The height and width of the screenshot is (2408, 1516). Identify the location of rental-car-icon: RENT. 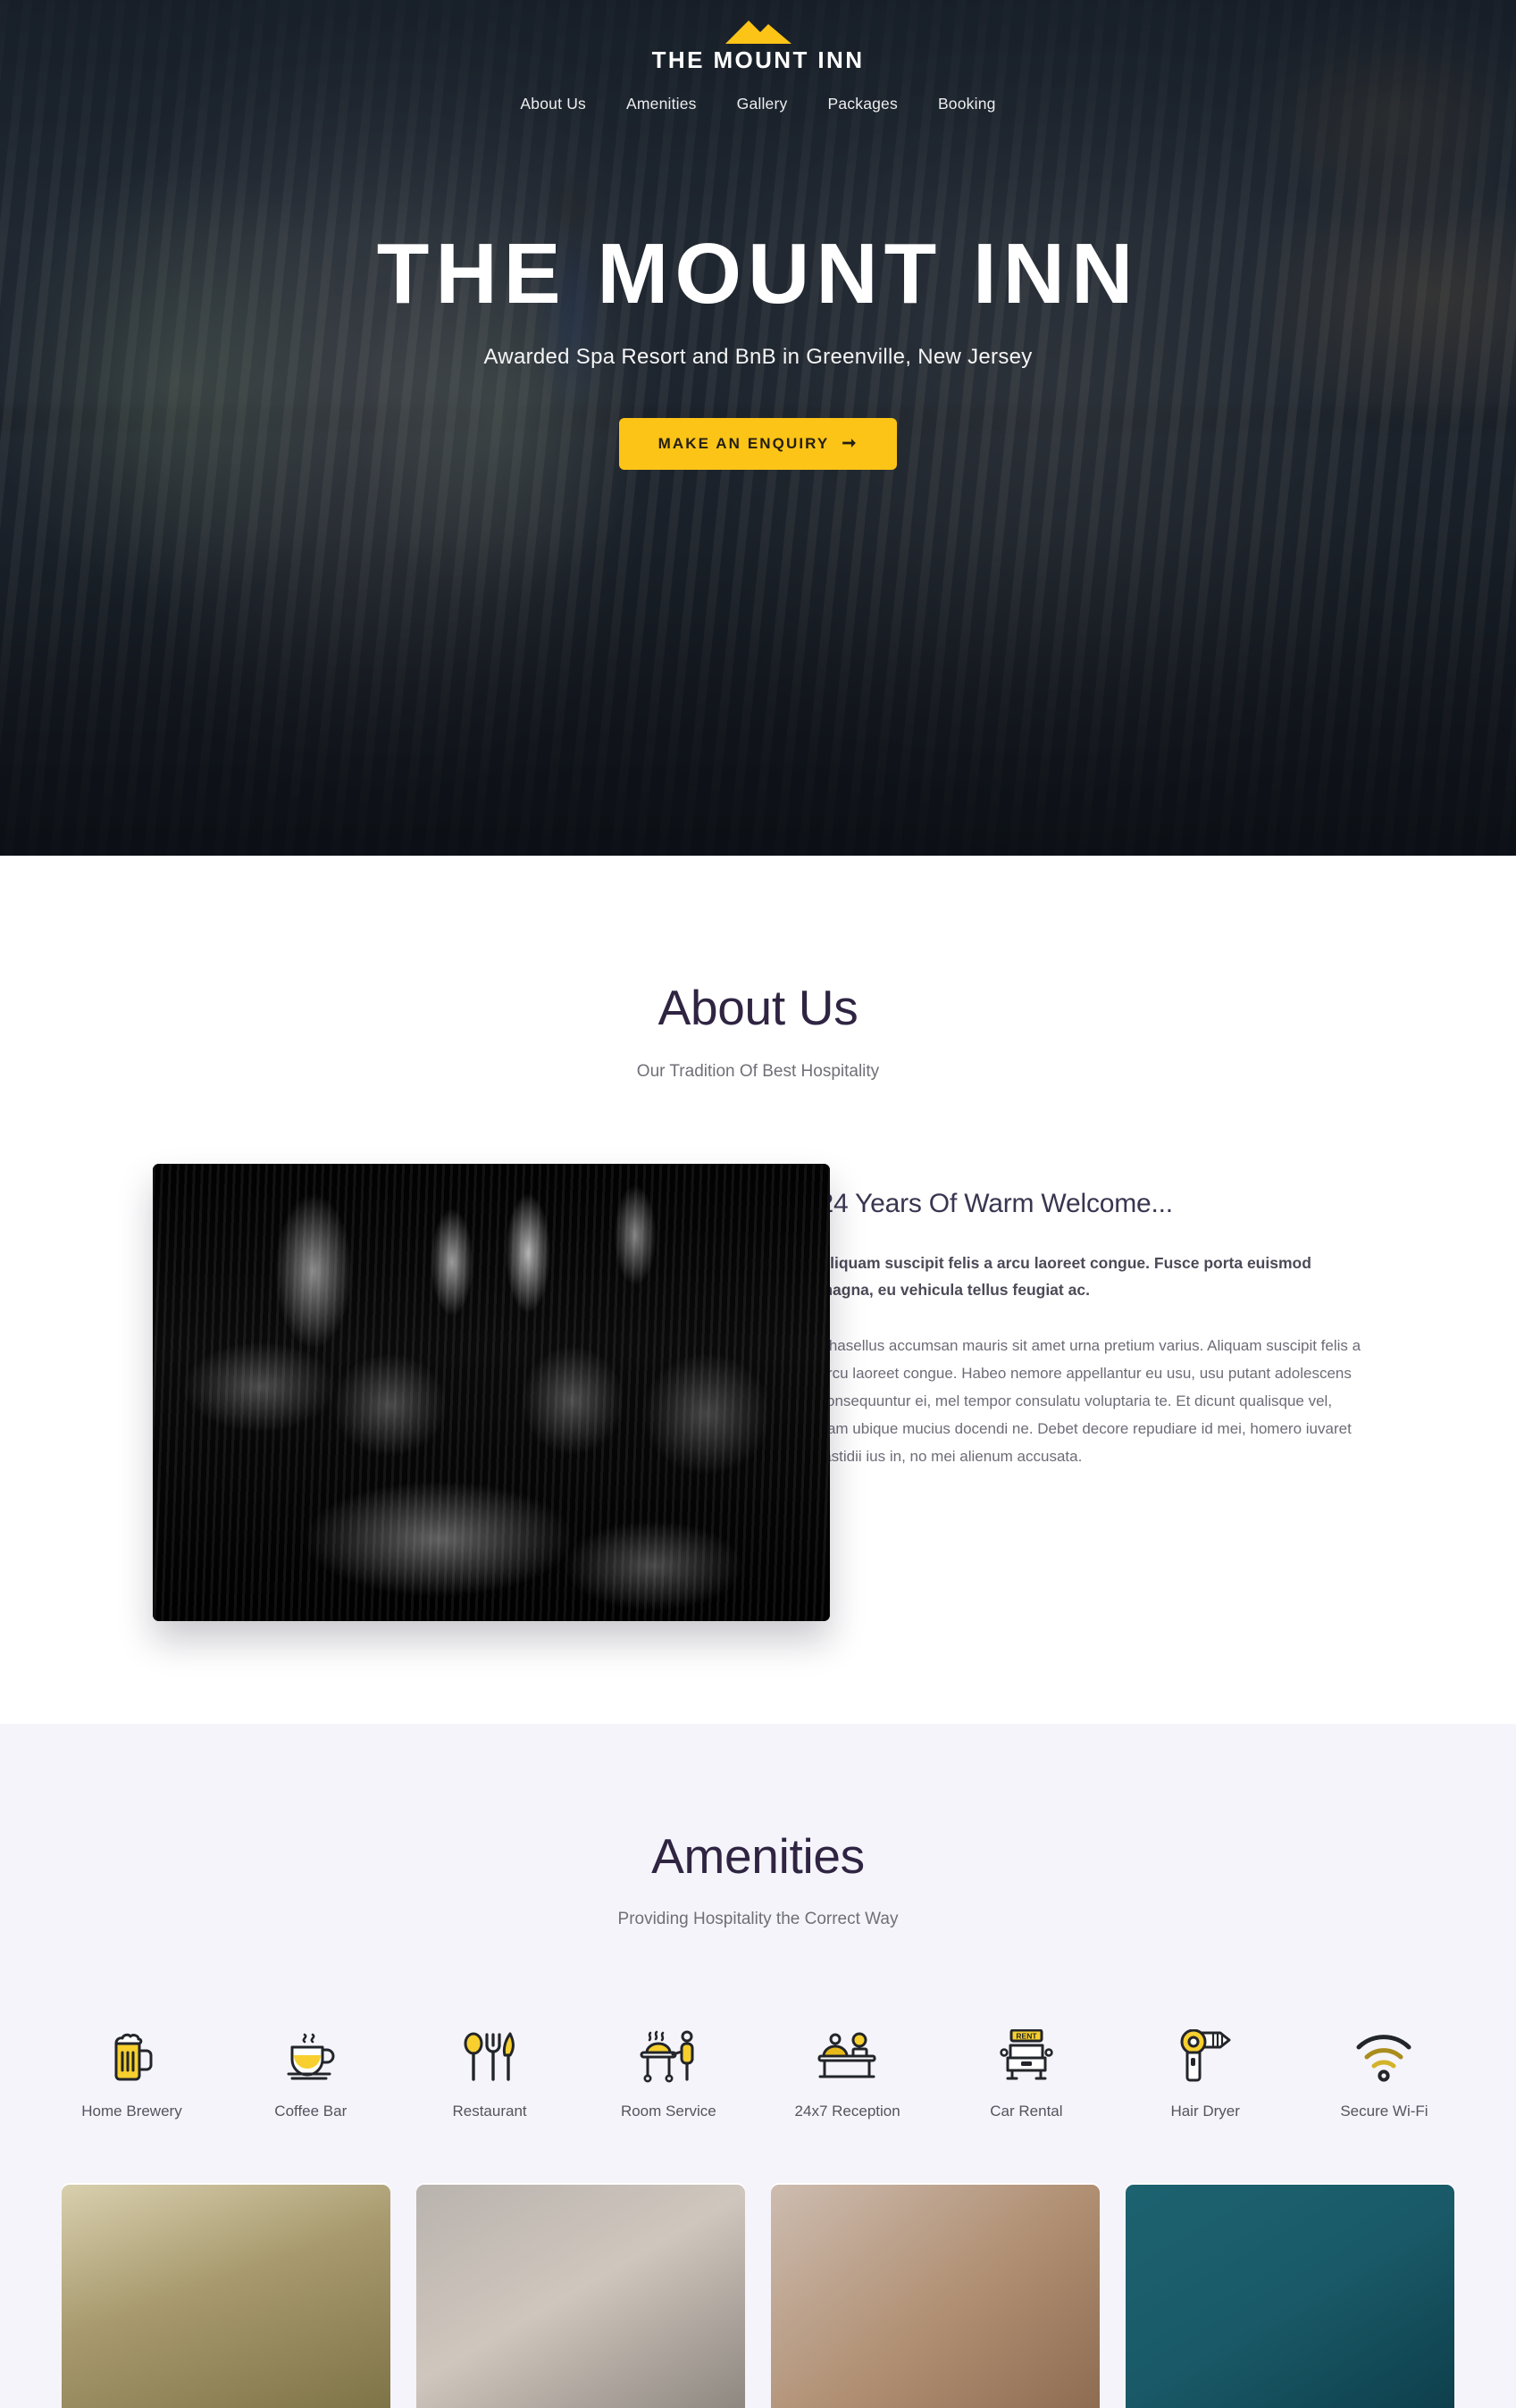
(1026, 2056).